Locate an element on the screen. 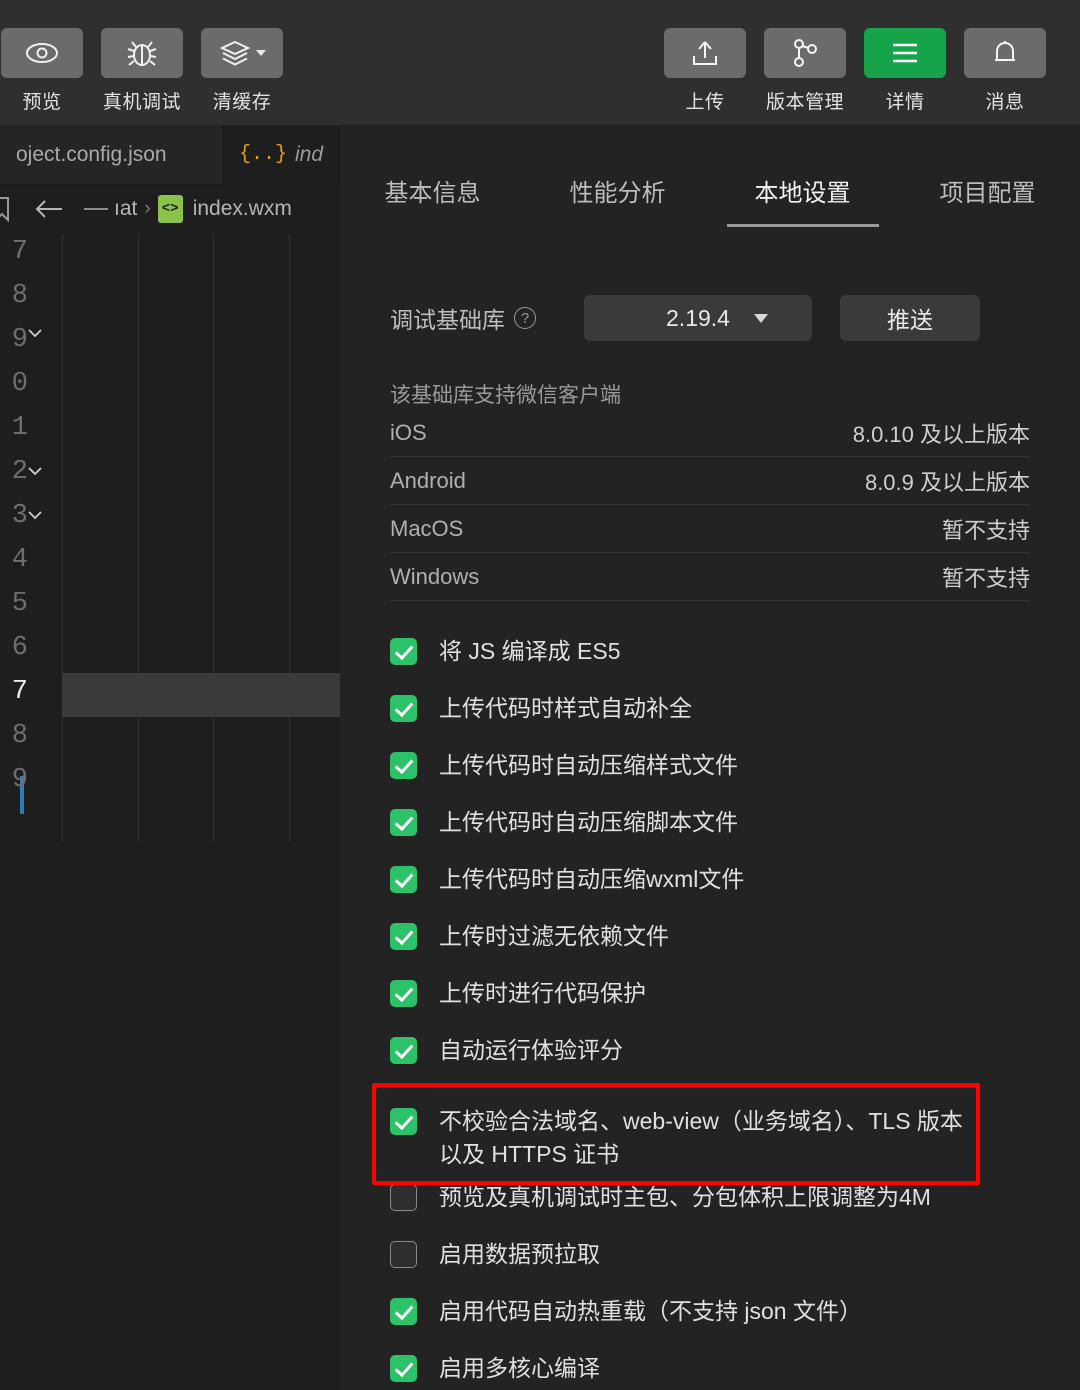  settings-checkbox-row: 上传代码时自动压缩样式文件 is located at coordinates (710, 777).